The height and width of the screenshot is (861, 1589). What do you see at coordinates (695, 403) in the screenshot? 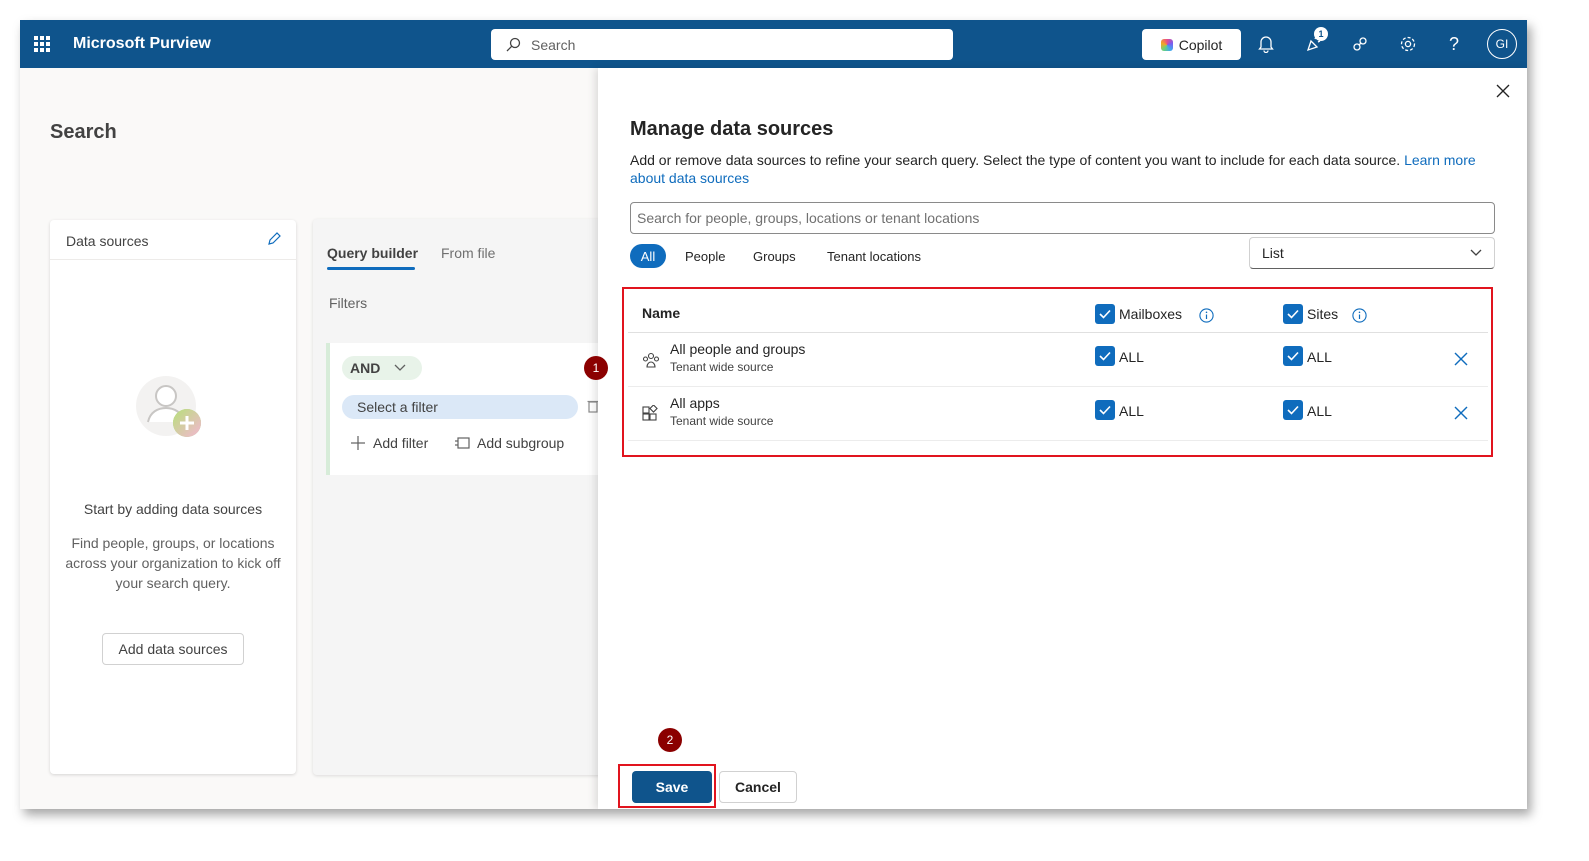
I see `row-name: All apps` at bounding box center [695, 403].